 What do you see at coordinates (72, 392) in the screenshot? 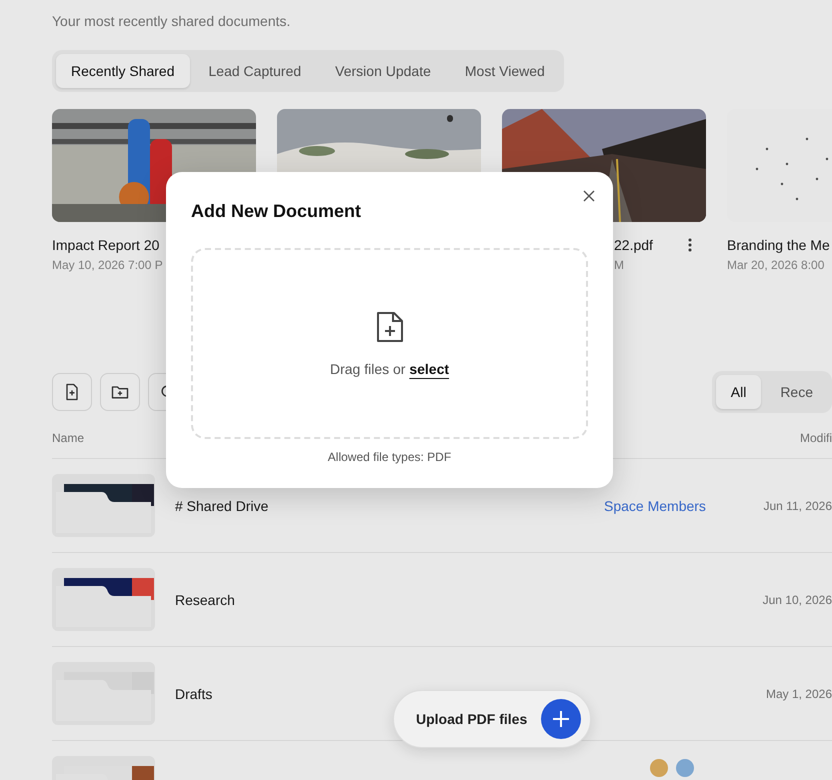
I see `new-document-button` at bounding box center [72, 392].